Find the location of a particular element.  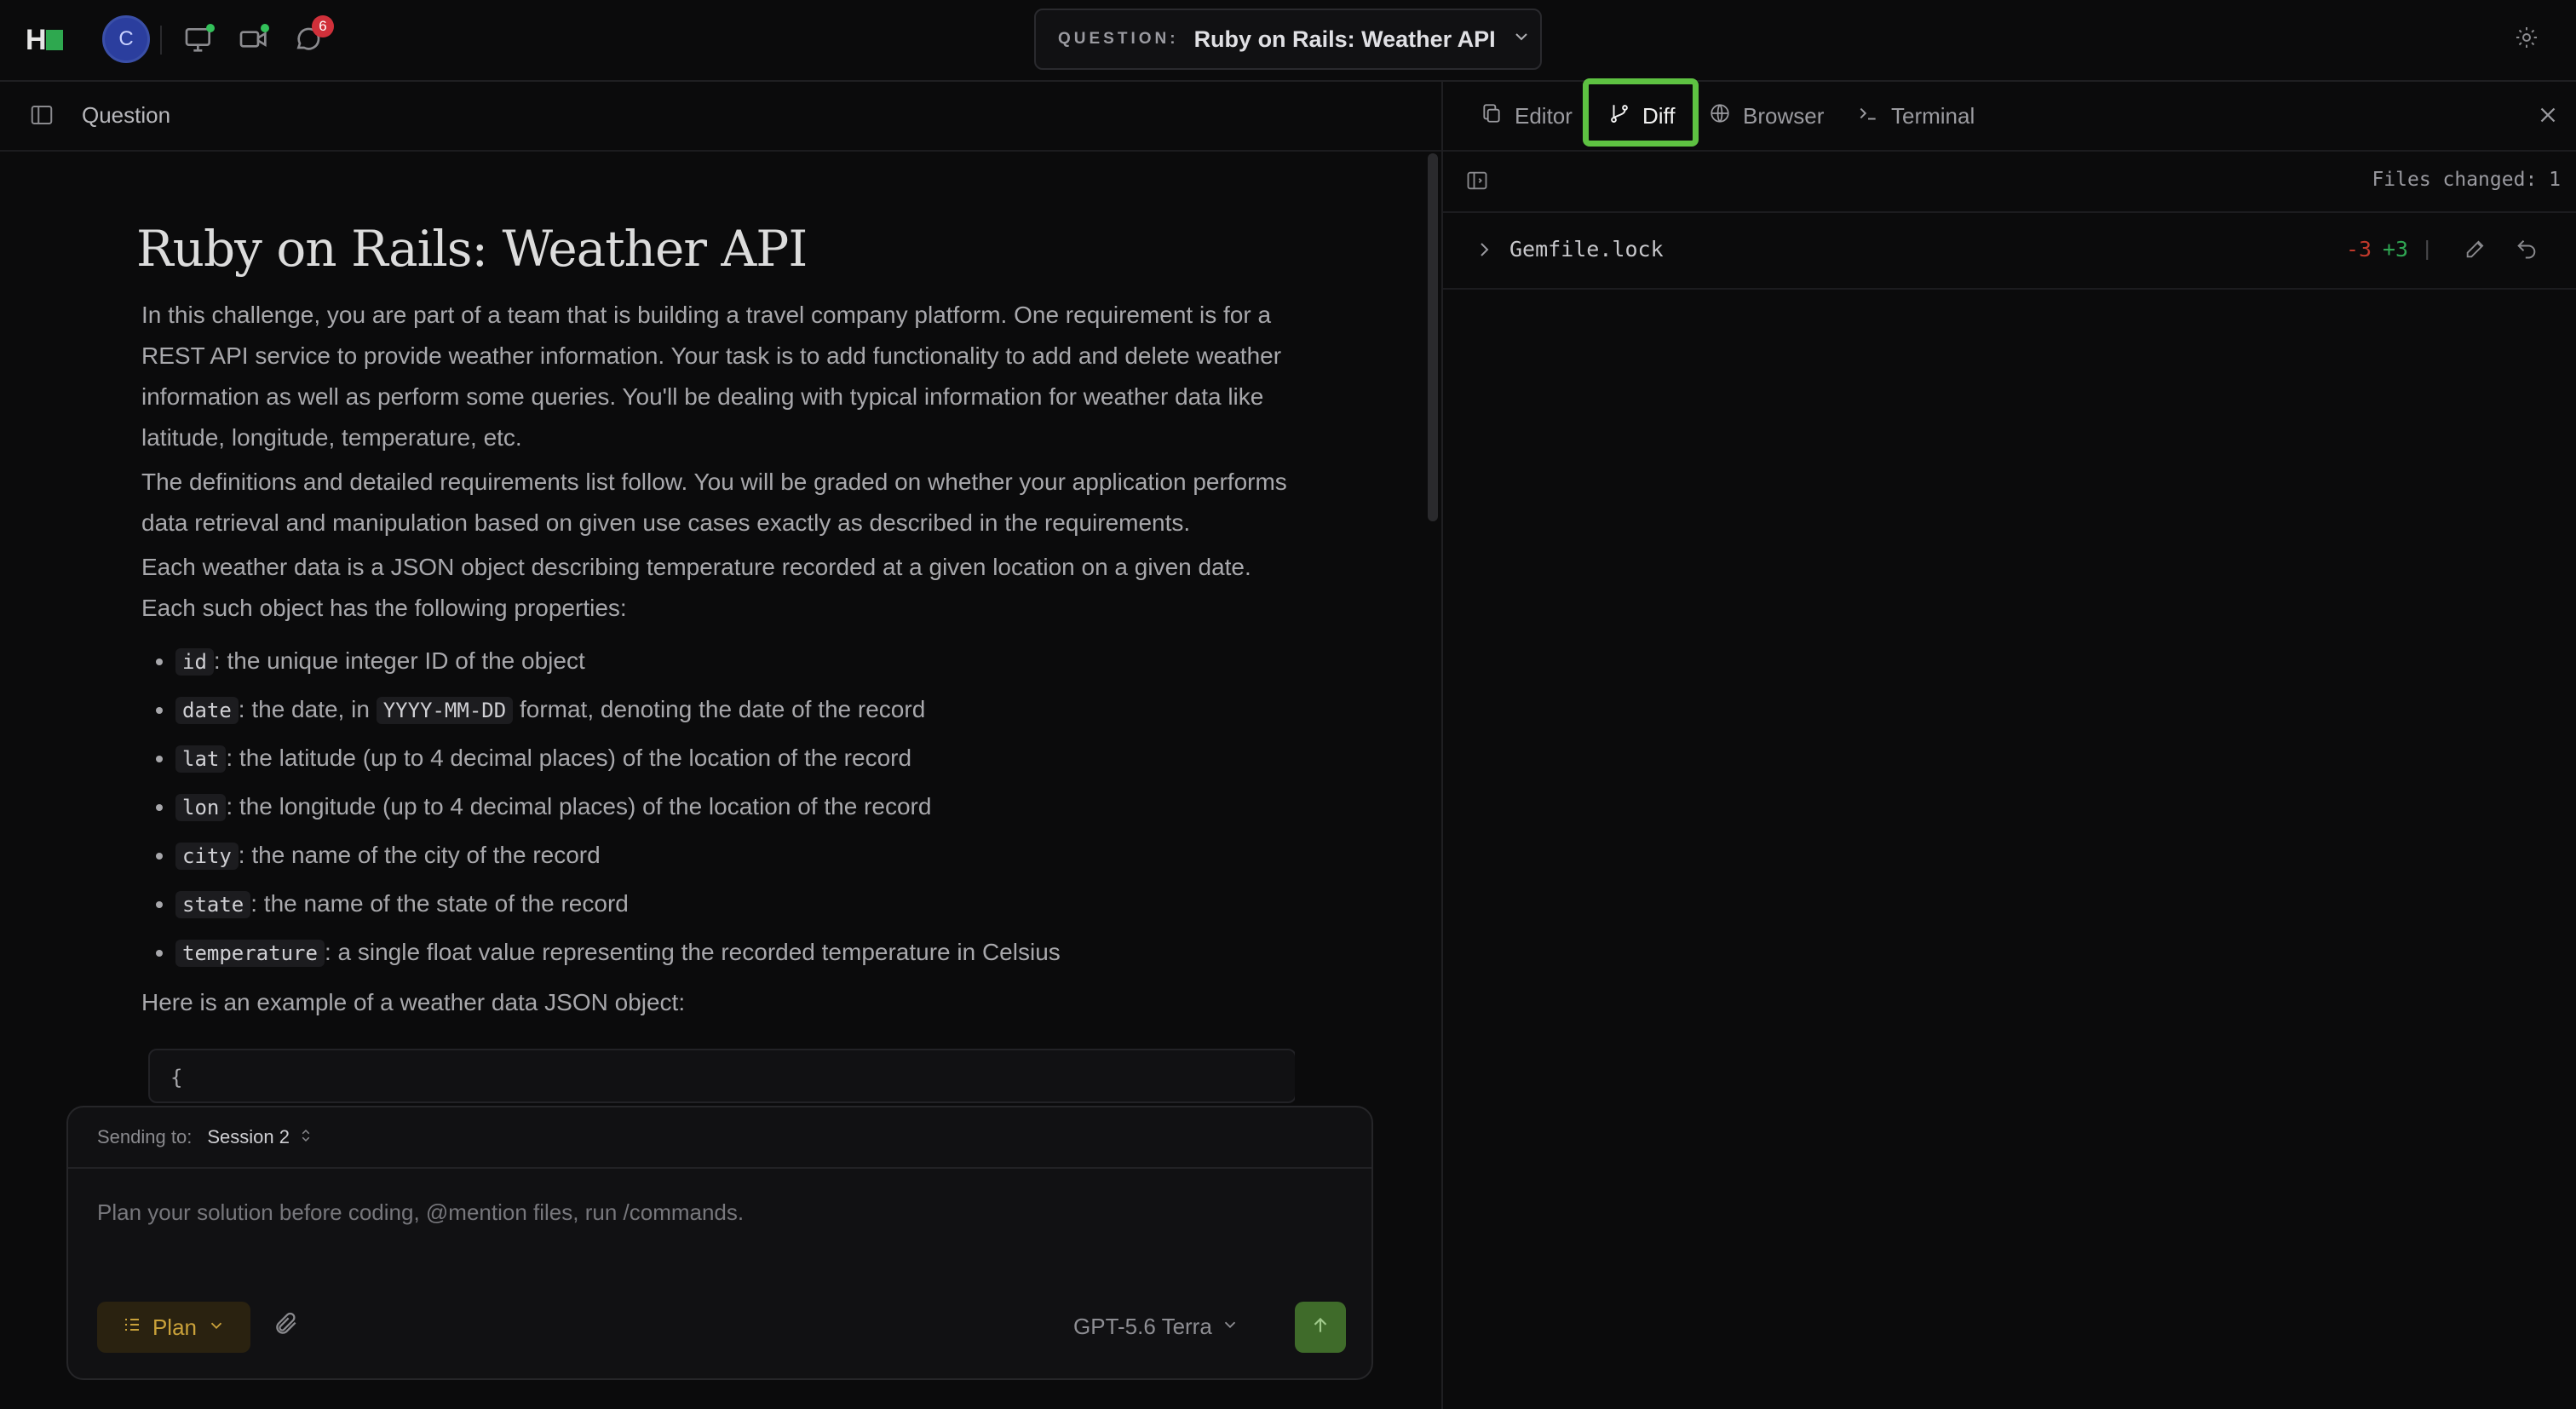

tab-browser: Browser is located at coordinates (1767, 116).